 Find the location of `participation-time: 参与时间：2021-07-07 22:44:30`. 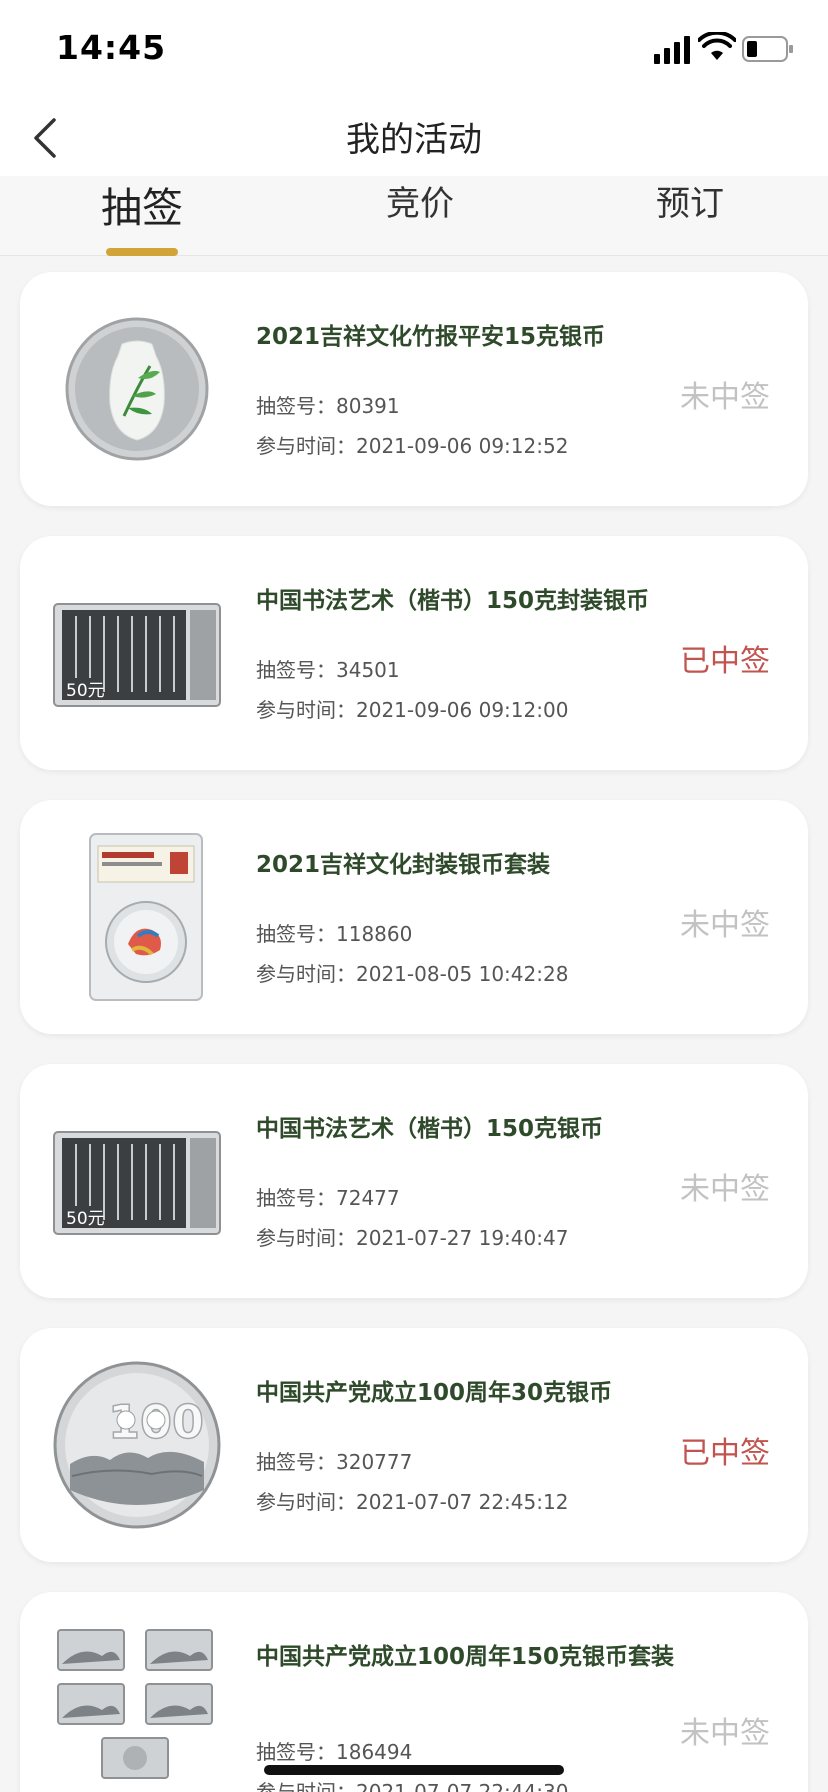

participation-time: 参与时间：2021-07-07 22:44:30 is located at coordinates (412, 1784).